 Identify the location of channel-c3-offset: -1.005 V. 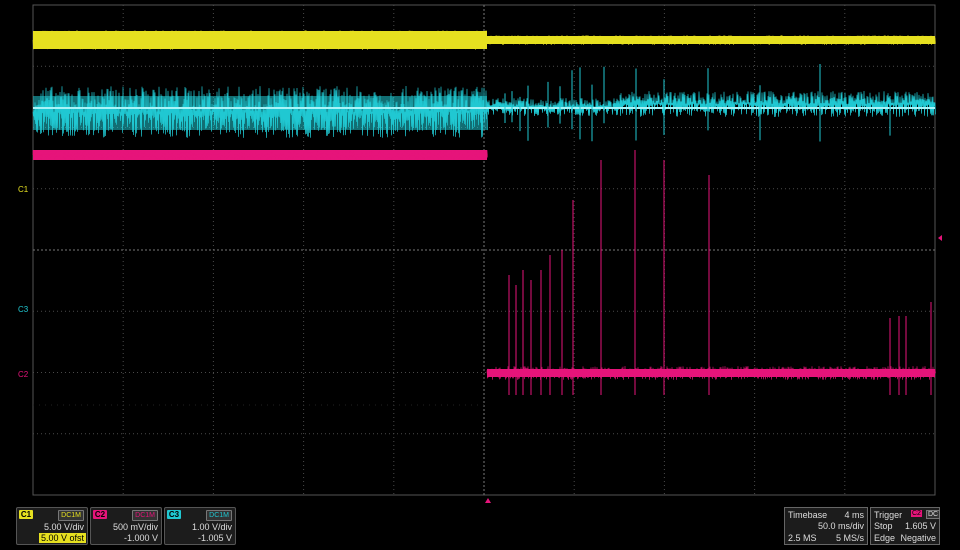
(214, 538).